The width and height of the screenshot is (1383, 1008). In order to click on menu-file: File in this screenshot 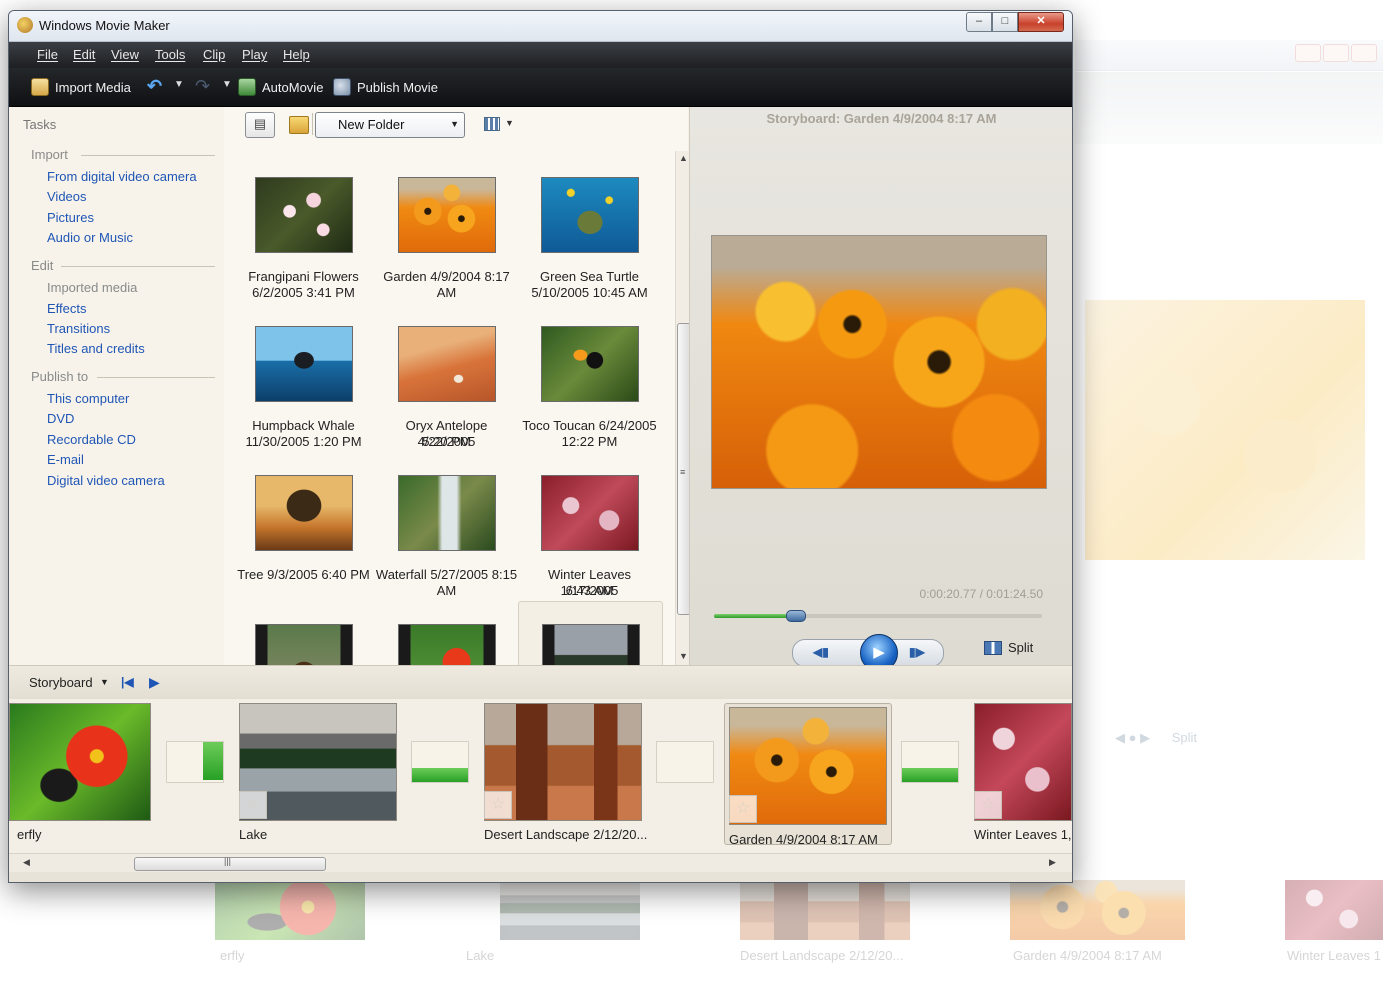, I will do `click(47, 54)`.